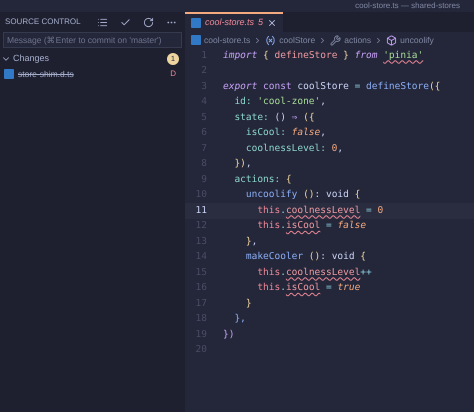  What do you see at coordinates (229, 23) in the screenshot?
I see `tab-label: cool-store.ts` at bounding box center [229, 23].